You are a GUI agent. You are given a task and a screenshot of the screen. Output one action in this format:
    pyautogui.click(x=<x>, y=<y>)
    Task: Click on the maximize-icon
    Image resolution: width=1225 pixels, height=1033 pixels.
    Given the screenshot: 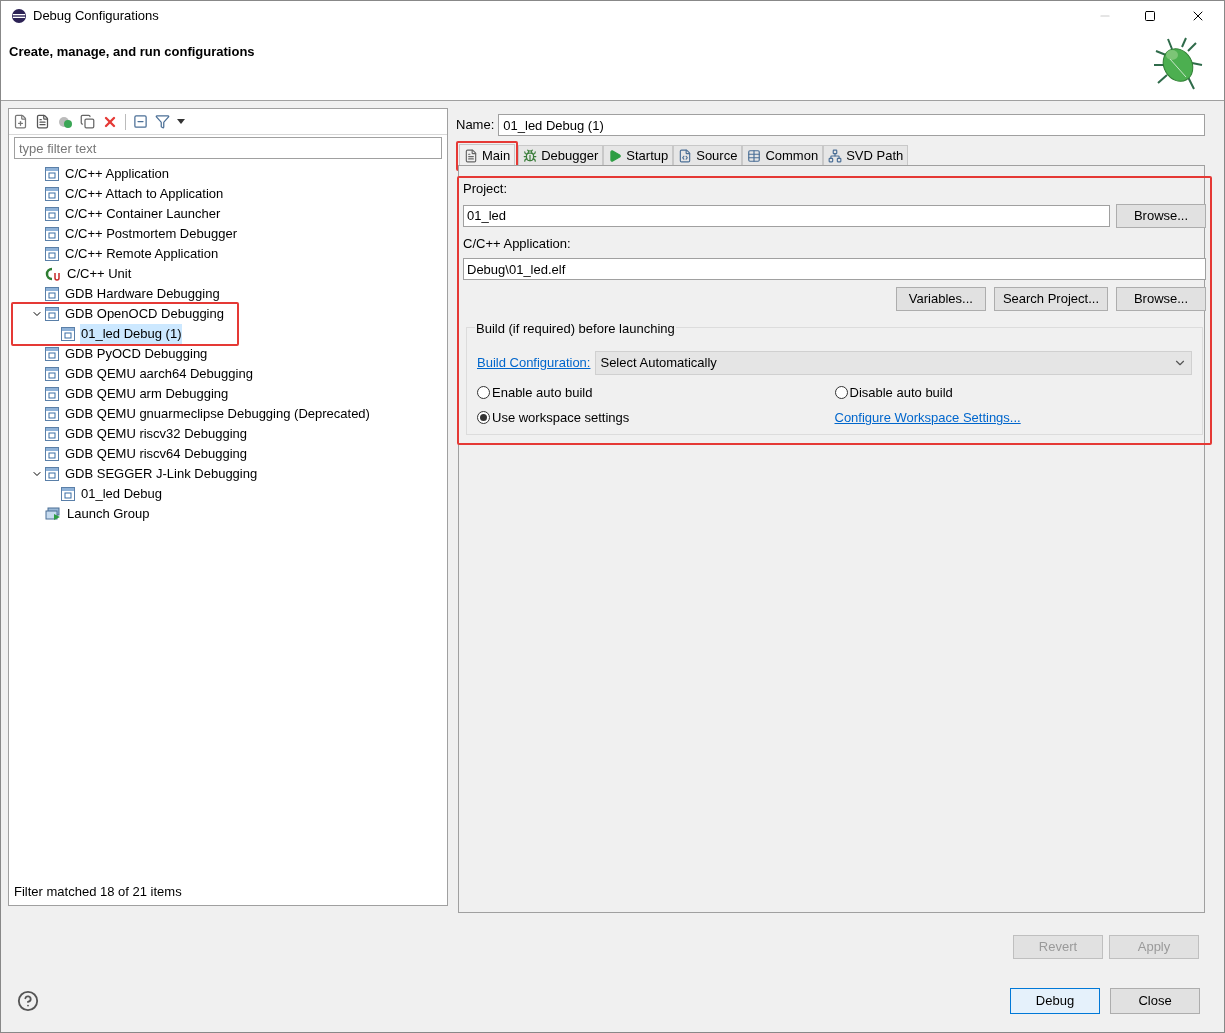 What is the action you would take?
    pyautogui.click(x=1150, y=16)
    